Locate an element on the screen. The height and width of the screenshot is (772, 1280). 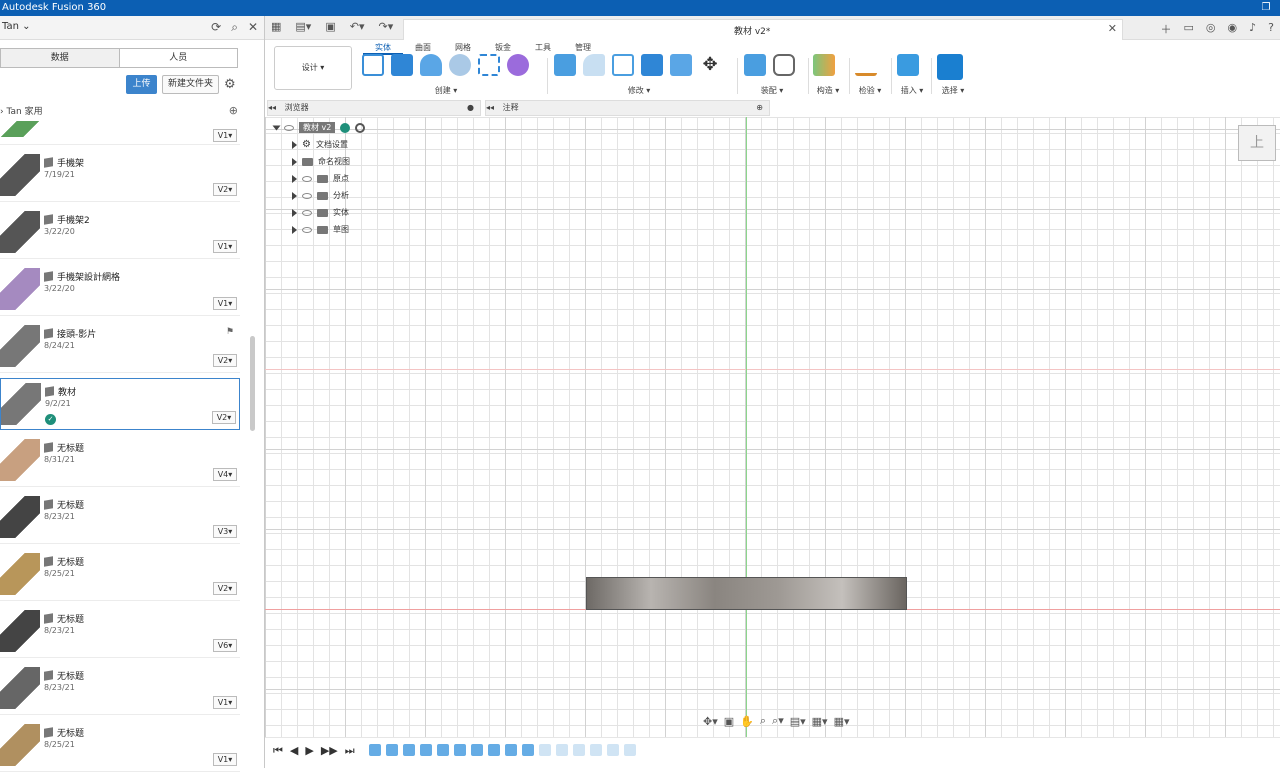
form-icon is located at coordinates (518, 65).